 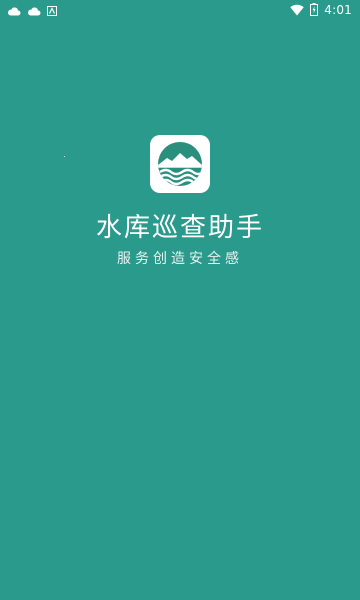 I want to click on reservoir-logo-icon, so click(x=180, y=164).